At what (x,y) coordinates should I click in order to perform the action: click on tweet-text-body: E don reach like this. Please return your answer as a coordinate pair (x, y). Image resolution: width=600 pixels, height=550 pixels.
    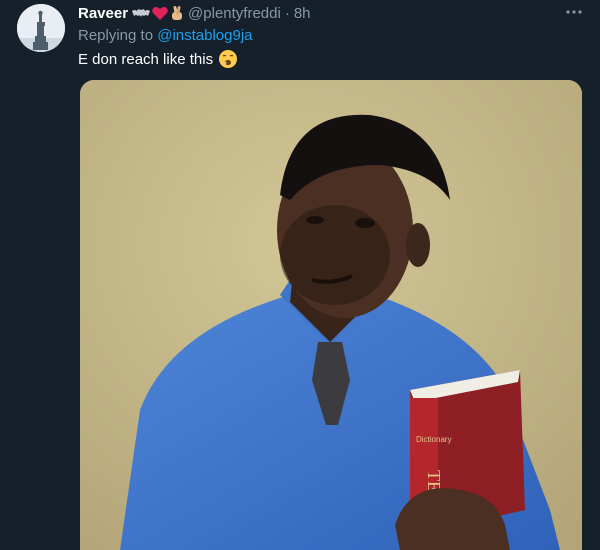
    Looking at the image, I should click on (146, 59).